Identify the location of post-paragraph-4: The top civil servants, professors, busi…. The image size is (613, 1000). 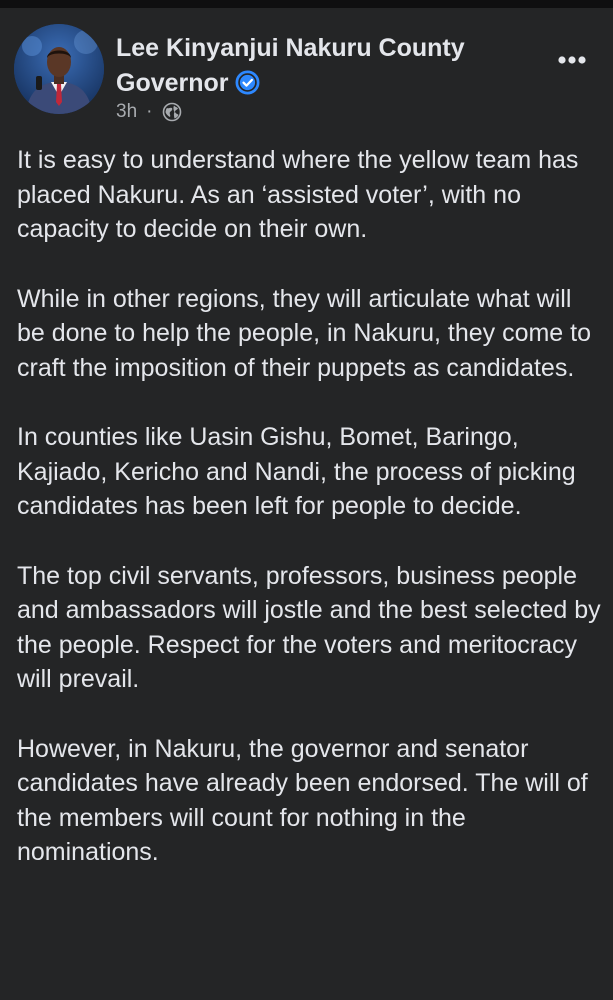
(309, 627).